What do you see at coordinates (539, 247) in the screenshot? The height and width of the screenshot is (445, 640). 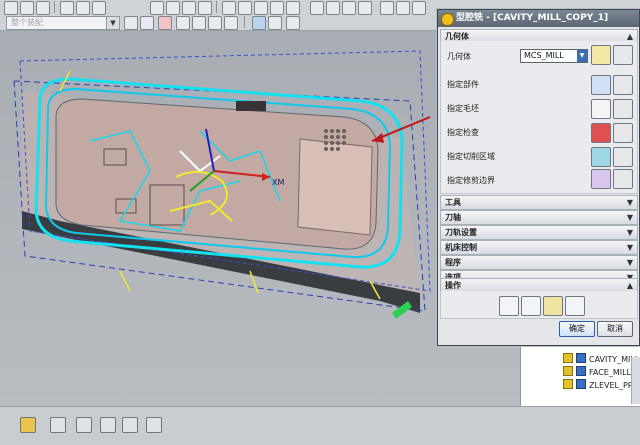 I see `section-machine-control: 机床控制 ▼` at bounding box center [539, 247].